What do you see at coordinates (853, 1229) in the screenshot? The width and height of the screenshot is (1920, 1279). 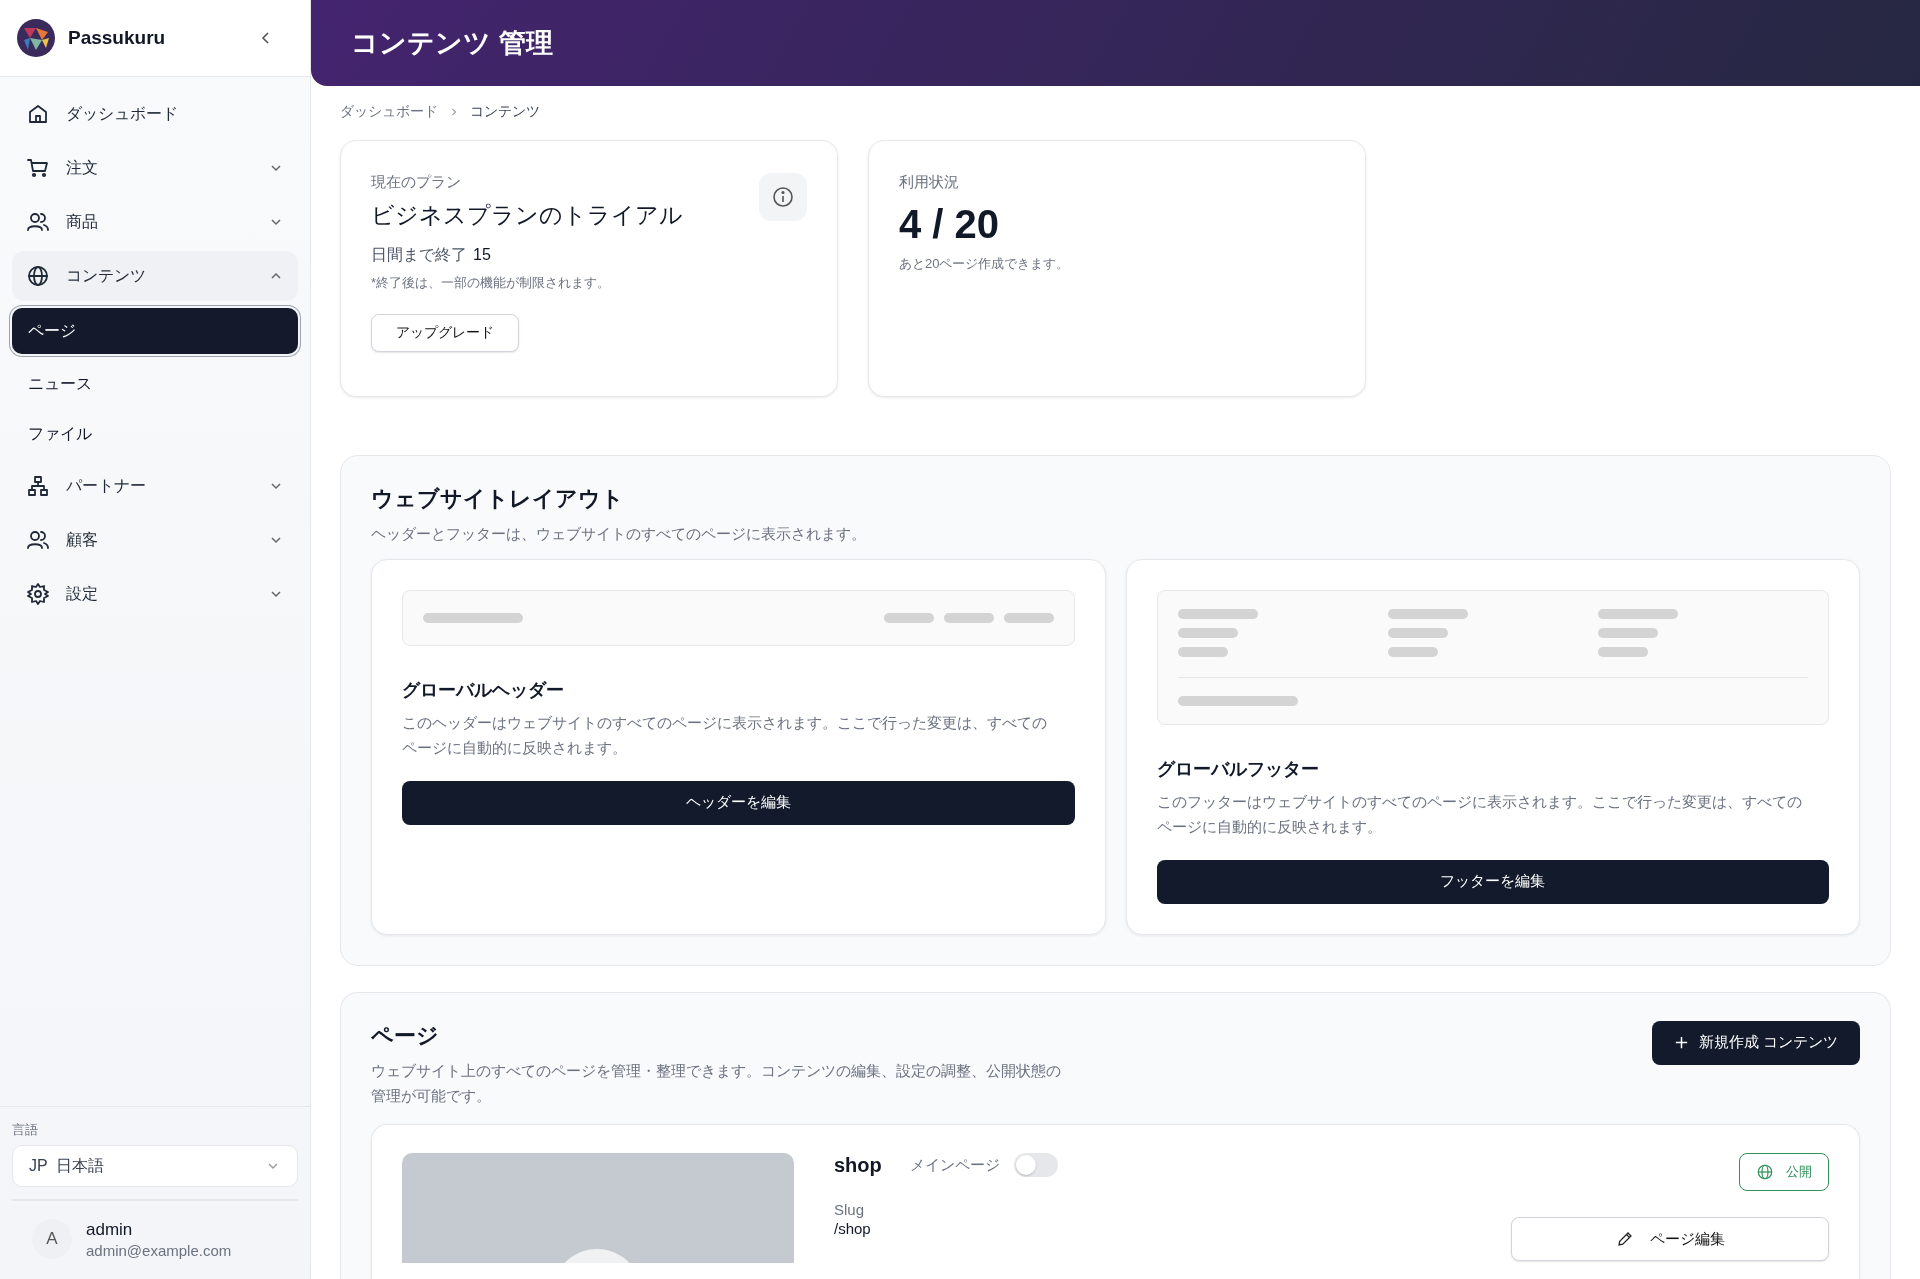 I see `slug-value: /shop` at bounding box center [853, 1229].